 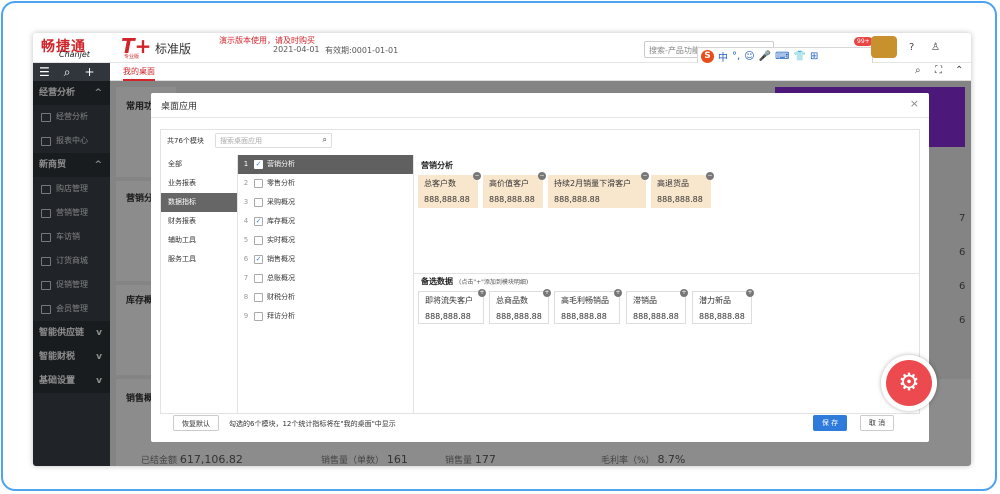 I want to click on module-label: 销售概况, so click(x=281, y=259).